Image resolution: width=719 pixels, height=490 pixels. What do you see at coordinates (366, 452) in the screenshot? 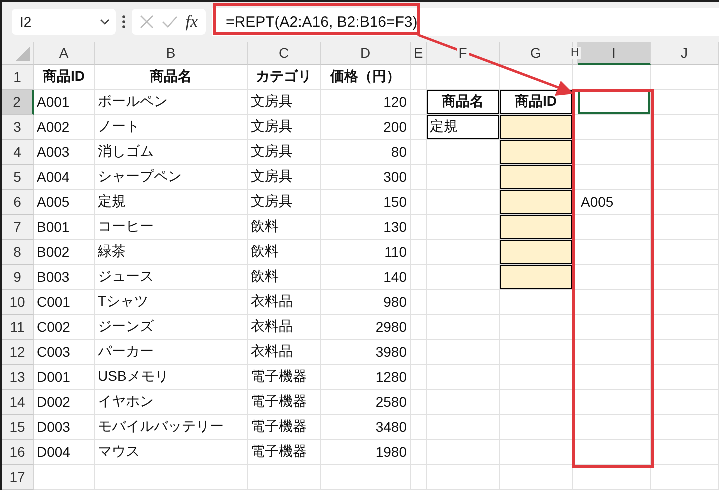
I see `table-cell: 1980` at bounding box center [366, 452].